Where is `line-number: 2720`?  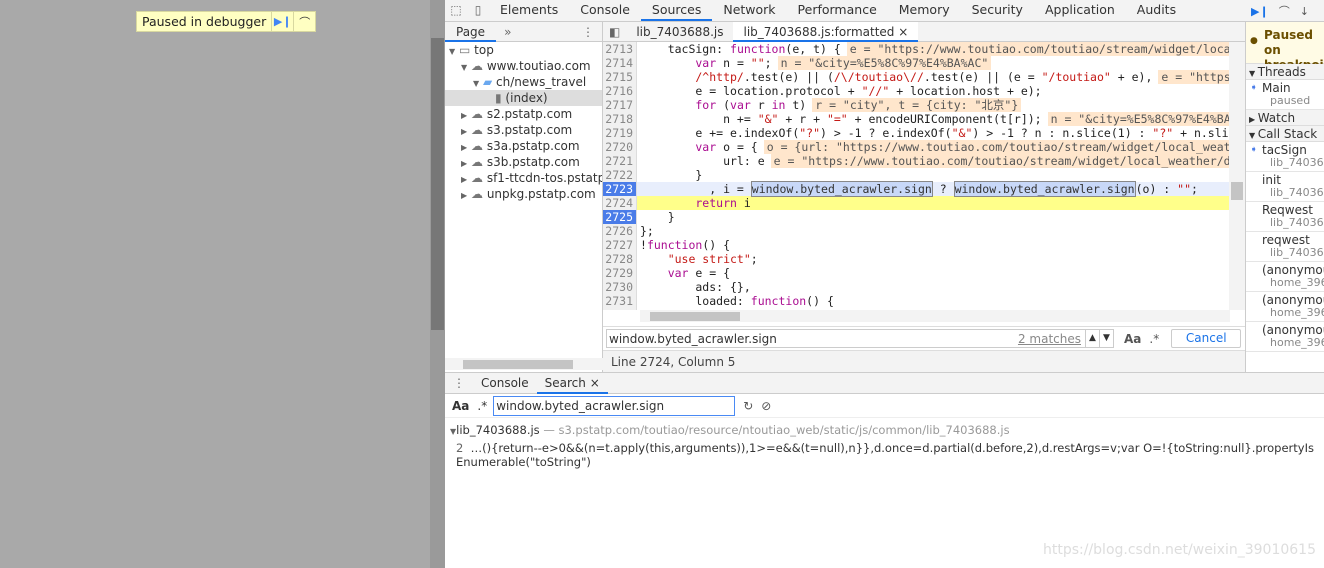
line-number: 2720 is located at coordinates (620, 147).